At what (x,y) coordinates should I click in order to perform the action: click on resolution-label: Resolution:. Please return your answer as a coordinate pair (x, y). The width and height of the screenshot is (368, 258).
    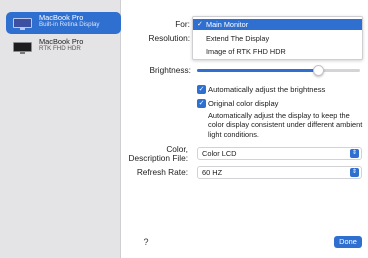
    Looking at the image, I should click on (169, 38).